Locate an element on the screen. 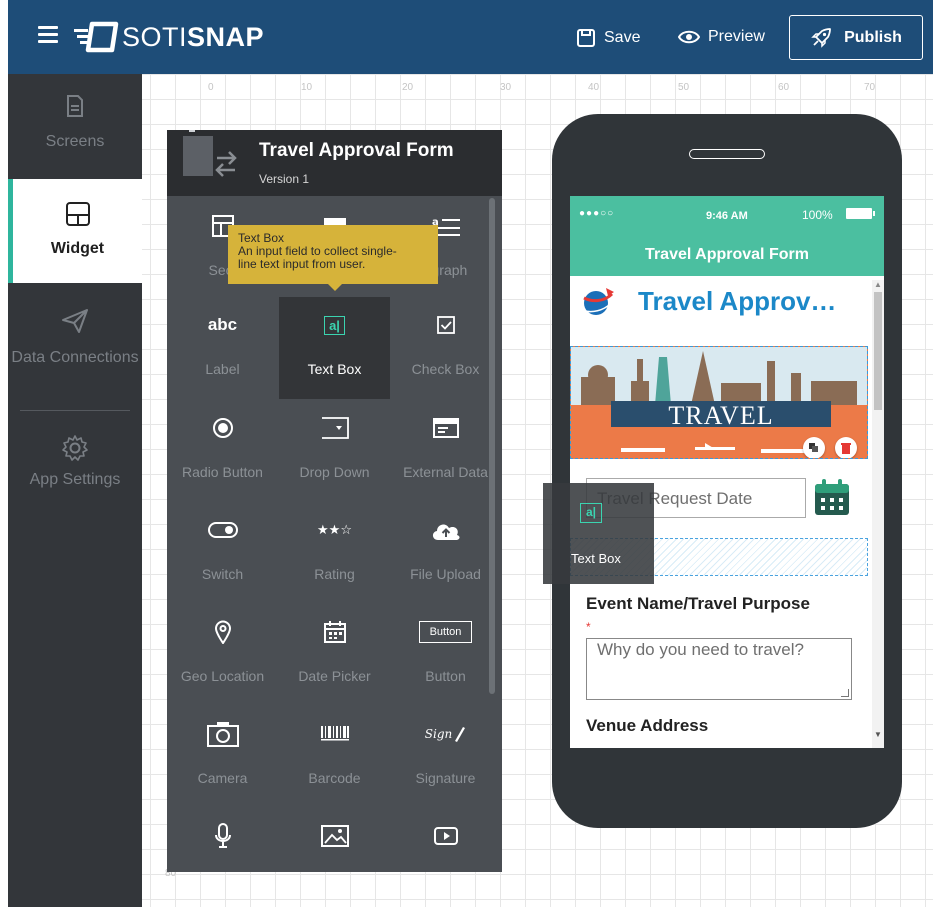  required-asterisk: * is located at coordinates (588, 627).